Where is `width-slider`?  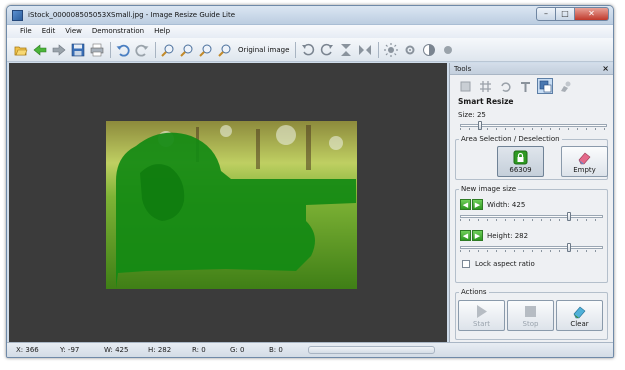
width-slider is located at coordinates (531, 216).